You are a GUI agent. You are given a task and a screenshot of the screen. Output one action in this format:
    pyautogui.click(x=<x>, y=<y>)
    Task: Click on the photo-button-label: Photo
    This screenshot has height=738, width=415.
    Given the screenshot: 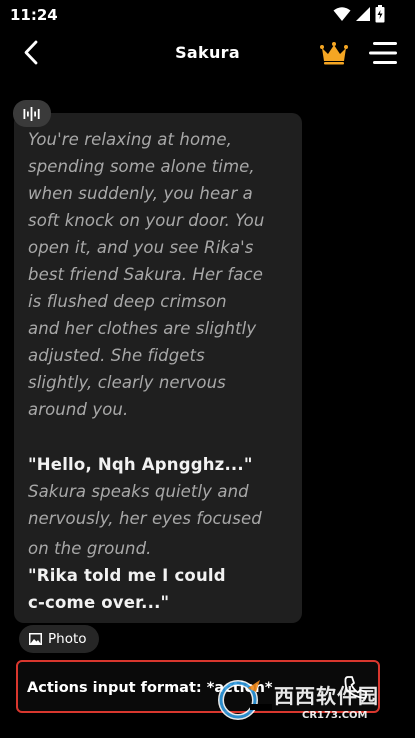 What is the action you would take?
    pyautogui.click(x=67, y=639)
    